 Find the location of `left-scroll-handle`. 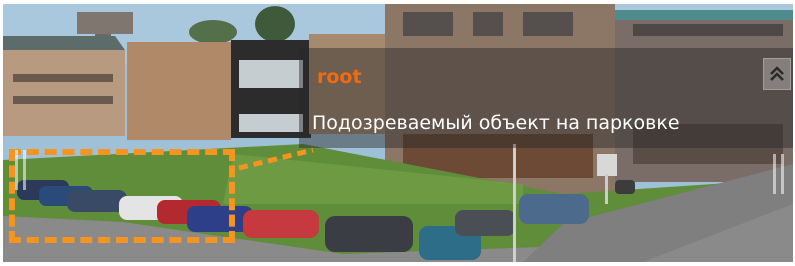

left-scroll-handle is located at coordinates (16, 170).